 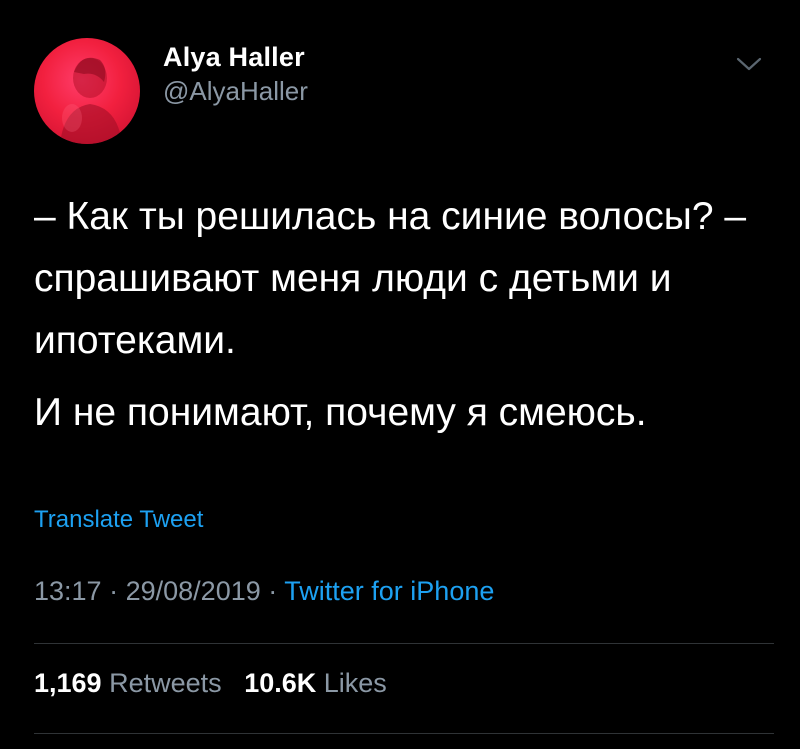 I want to click on avatar, so click(x=87, y=91).